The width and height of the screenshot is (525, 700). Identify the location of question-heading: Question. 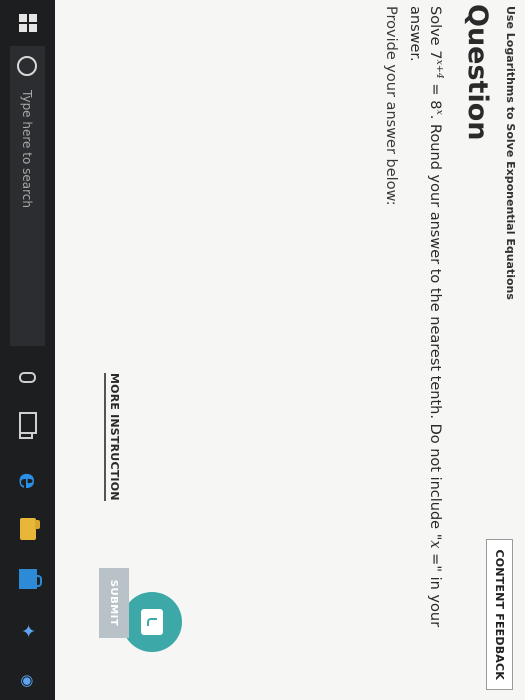
(477, 72).